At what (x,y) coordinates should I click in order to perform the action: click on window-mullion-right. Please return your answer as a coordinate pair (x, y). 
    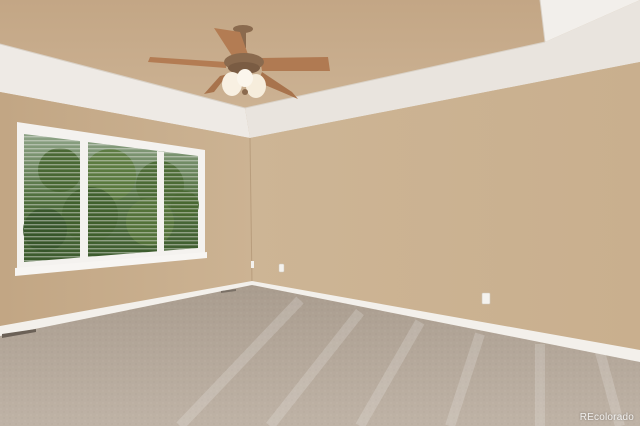
    Looking at the image, I should click on (160, 201).